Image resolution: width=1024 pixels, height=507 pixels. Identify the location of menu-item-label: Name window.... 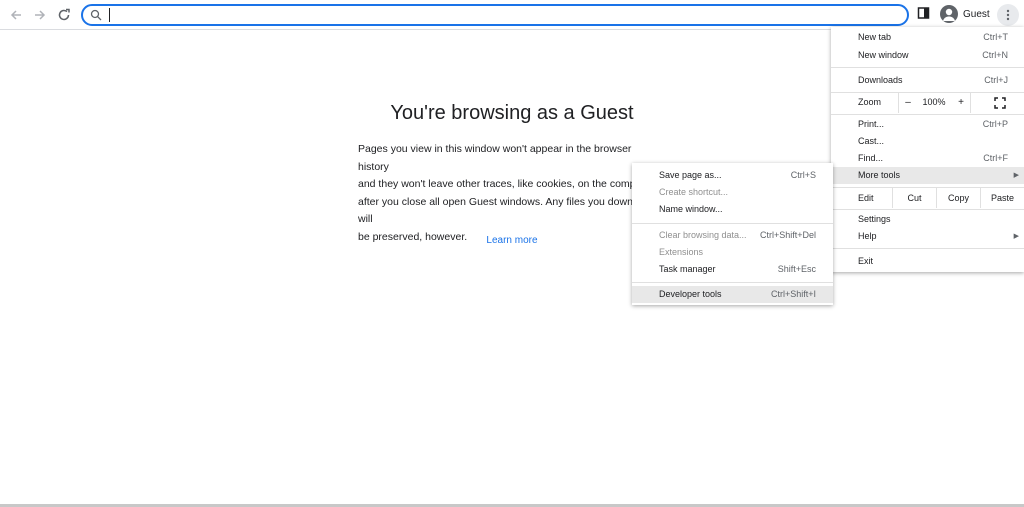
(691, 209).